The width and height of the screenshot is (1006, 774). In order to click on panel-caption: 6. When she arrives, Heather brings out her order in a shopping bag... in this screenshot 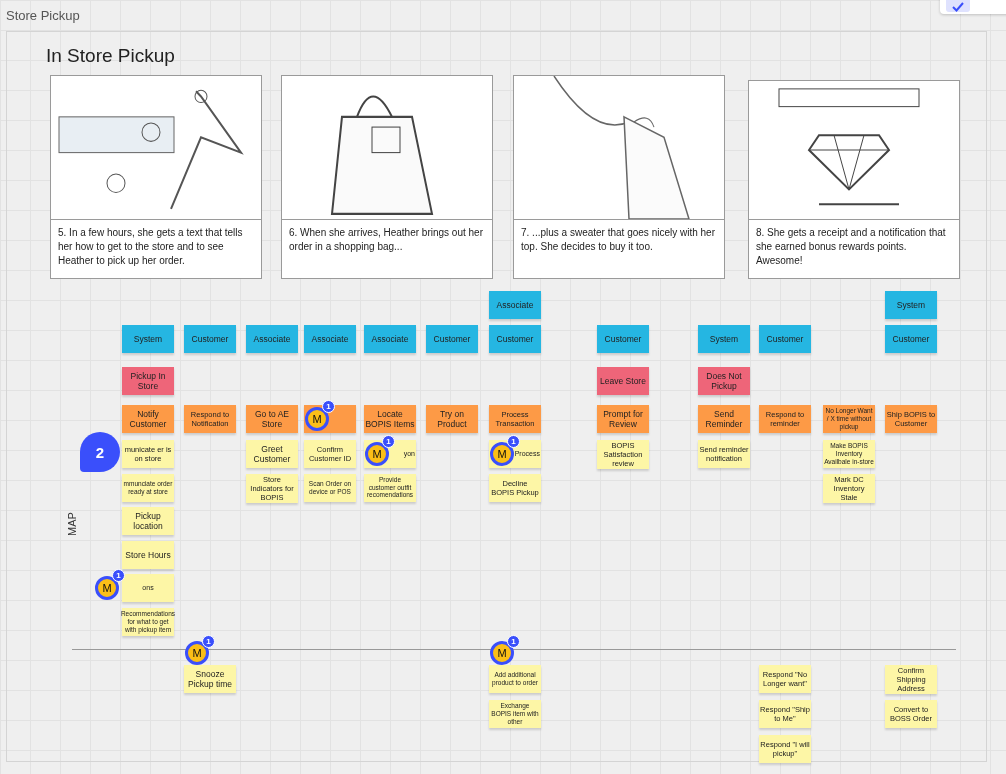, I will do `click(386, 240)`.